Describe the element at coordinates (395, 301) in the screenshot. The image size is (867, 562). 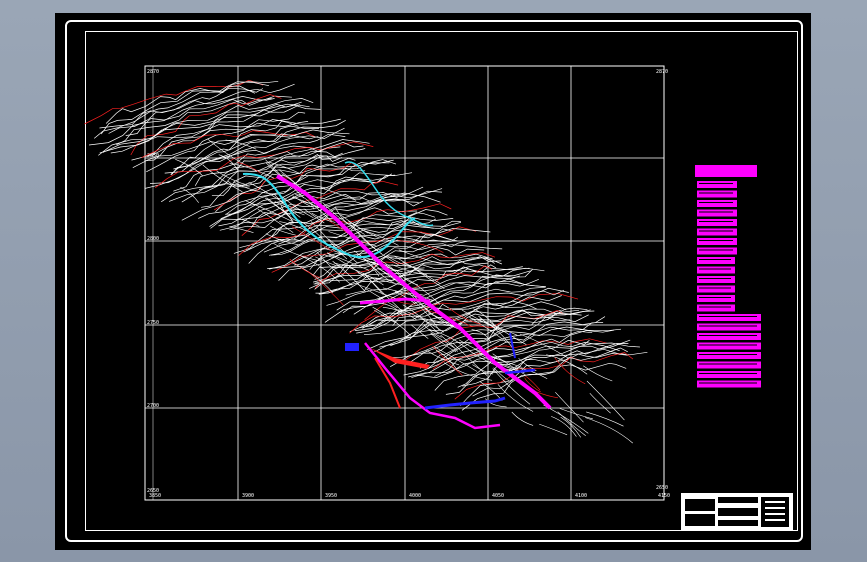
I see `road-magenta-branch` at that location.